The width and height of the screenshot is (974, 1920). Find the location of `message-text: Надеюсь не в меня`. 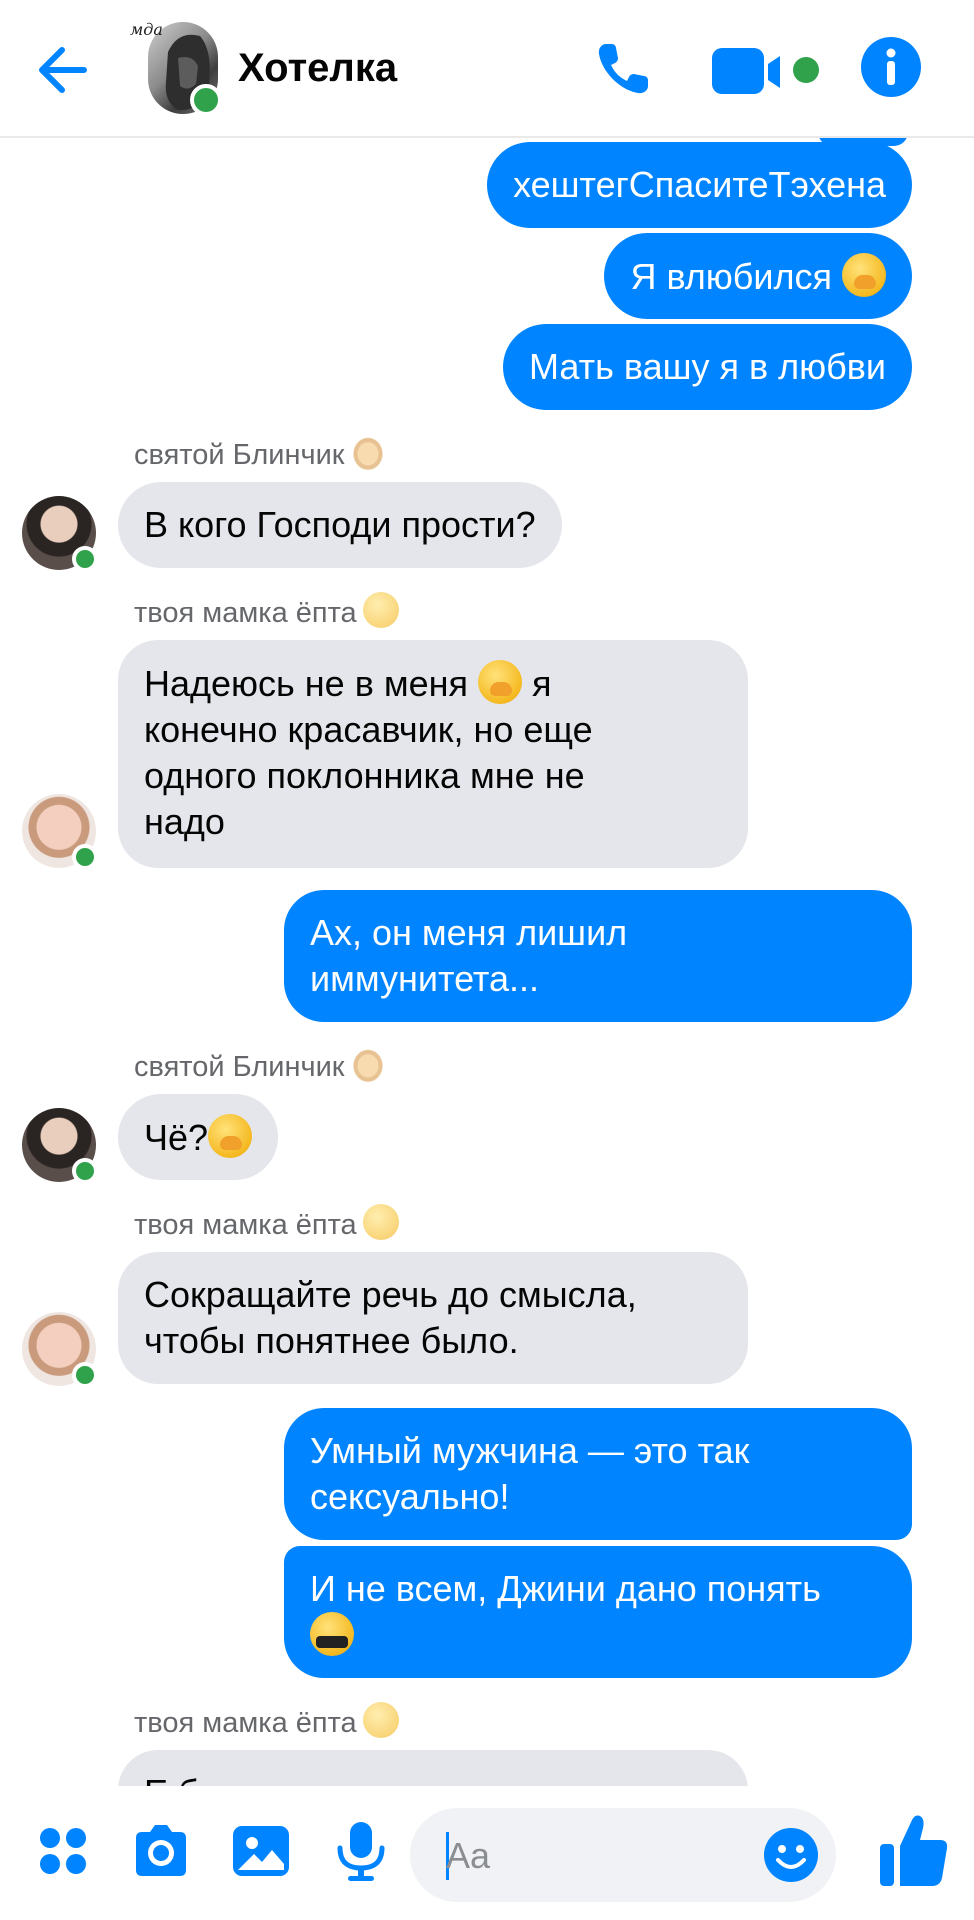

message-text: Надеюсь не в меня is located at coordinates (306, 683).